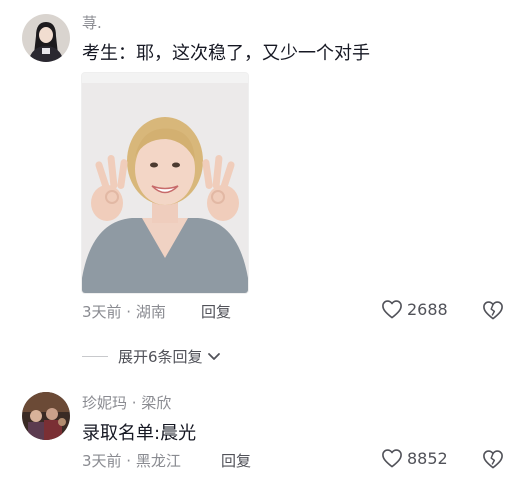 This screenshot has height=480, width=525. What do you see at coordinates (95, 356) in the screenshot?
I see `expand-divider` at bounding box center [95, 356].